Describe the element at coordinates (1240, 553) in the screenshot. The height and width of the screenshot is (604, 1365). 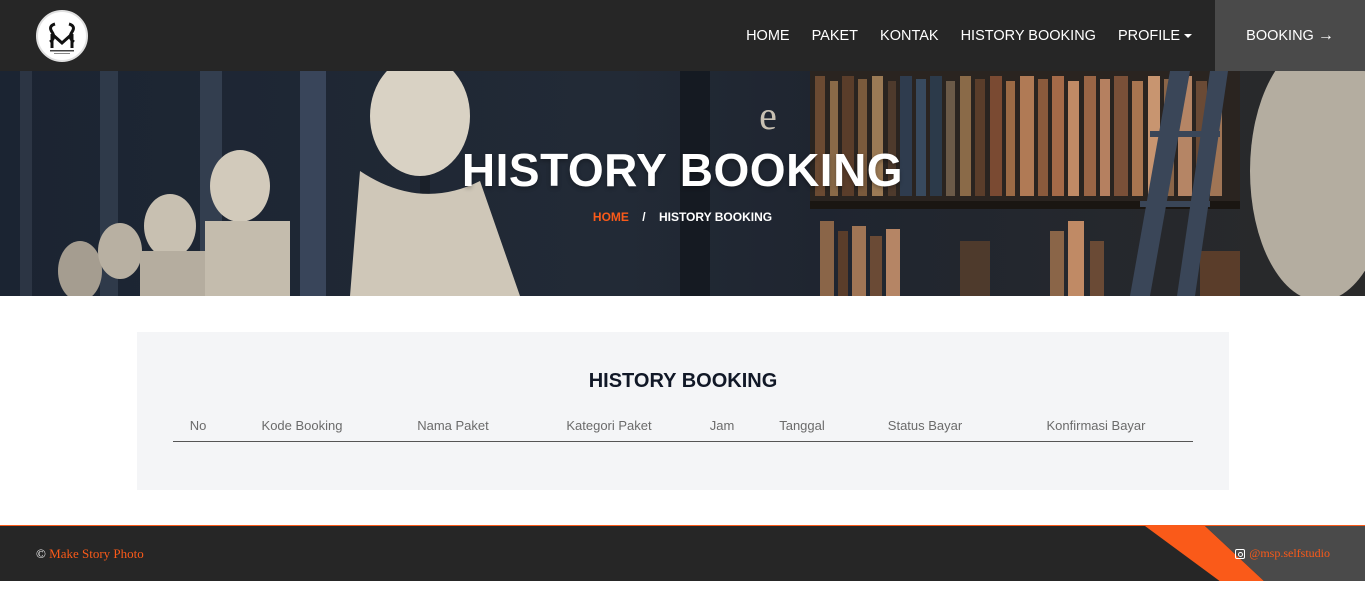
I see `instagram-icon` at that location.